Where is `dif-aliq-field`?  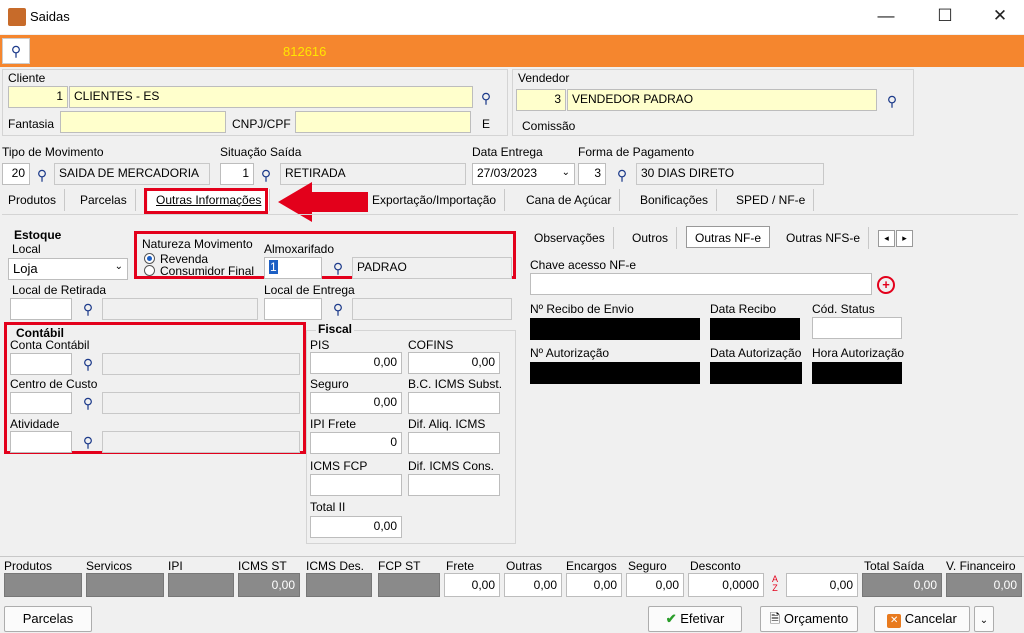
dif-aliq-field is located at coordinates (454, 443).